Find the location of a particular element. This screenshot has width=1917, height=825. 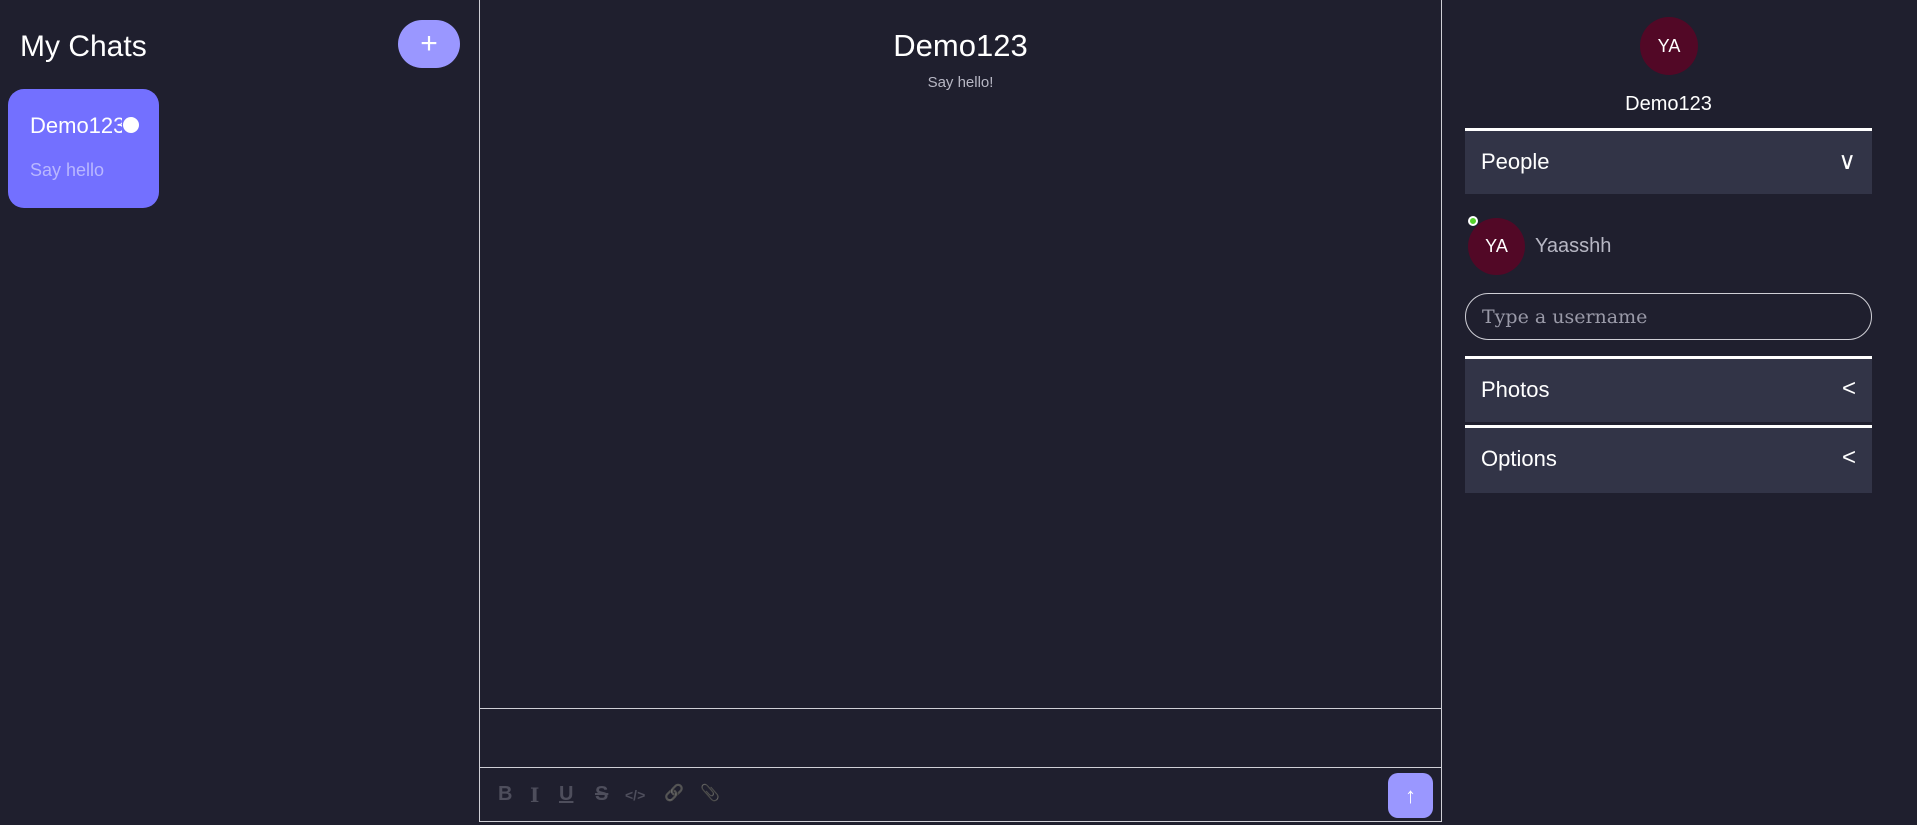

chevron-down-icon: ∨ is located at coordinates (1847, 161).